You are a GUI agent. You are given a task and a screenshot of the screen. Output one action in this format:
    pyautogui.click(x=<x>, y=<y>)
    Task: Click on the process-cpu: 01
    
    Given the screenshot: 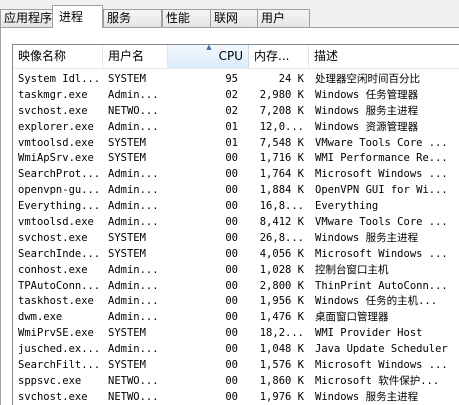 What is the action you would take?
    pyautogui.click(x=231, y=126)
    